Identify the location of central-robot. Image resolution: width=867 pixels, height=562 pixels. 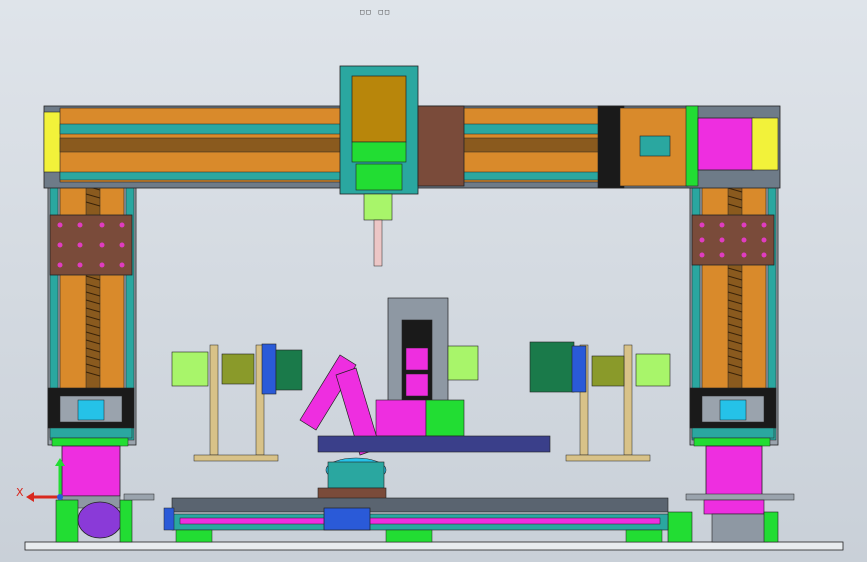
(425, 399).